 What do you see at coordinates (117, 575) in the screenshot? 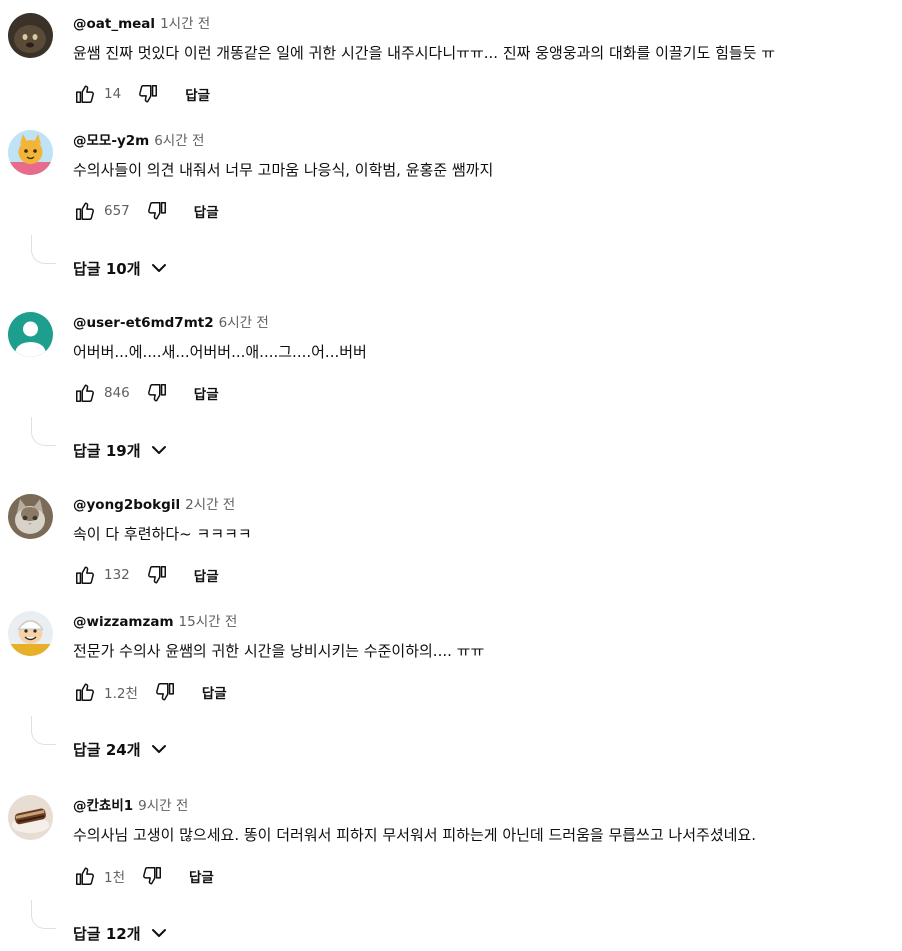
I see `like-count: 132` at bounding box center [117, 575].